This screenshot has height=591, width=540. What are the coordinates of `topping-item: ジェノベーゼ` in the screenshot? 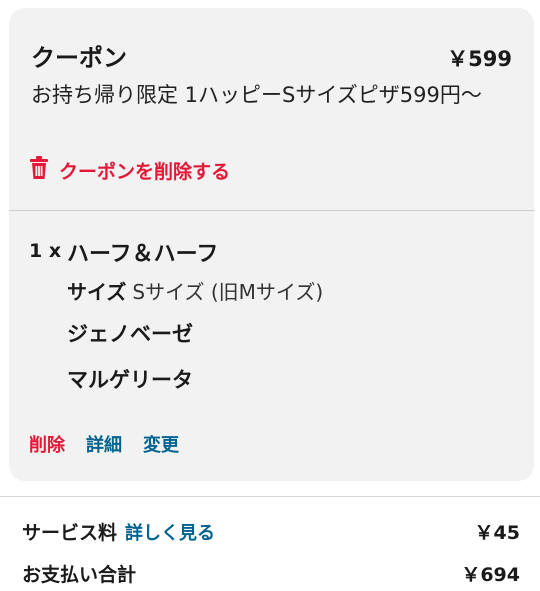 It's located at (130, 334).